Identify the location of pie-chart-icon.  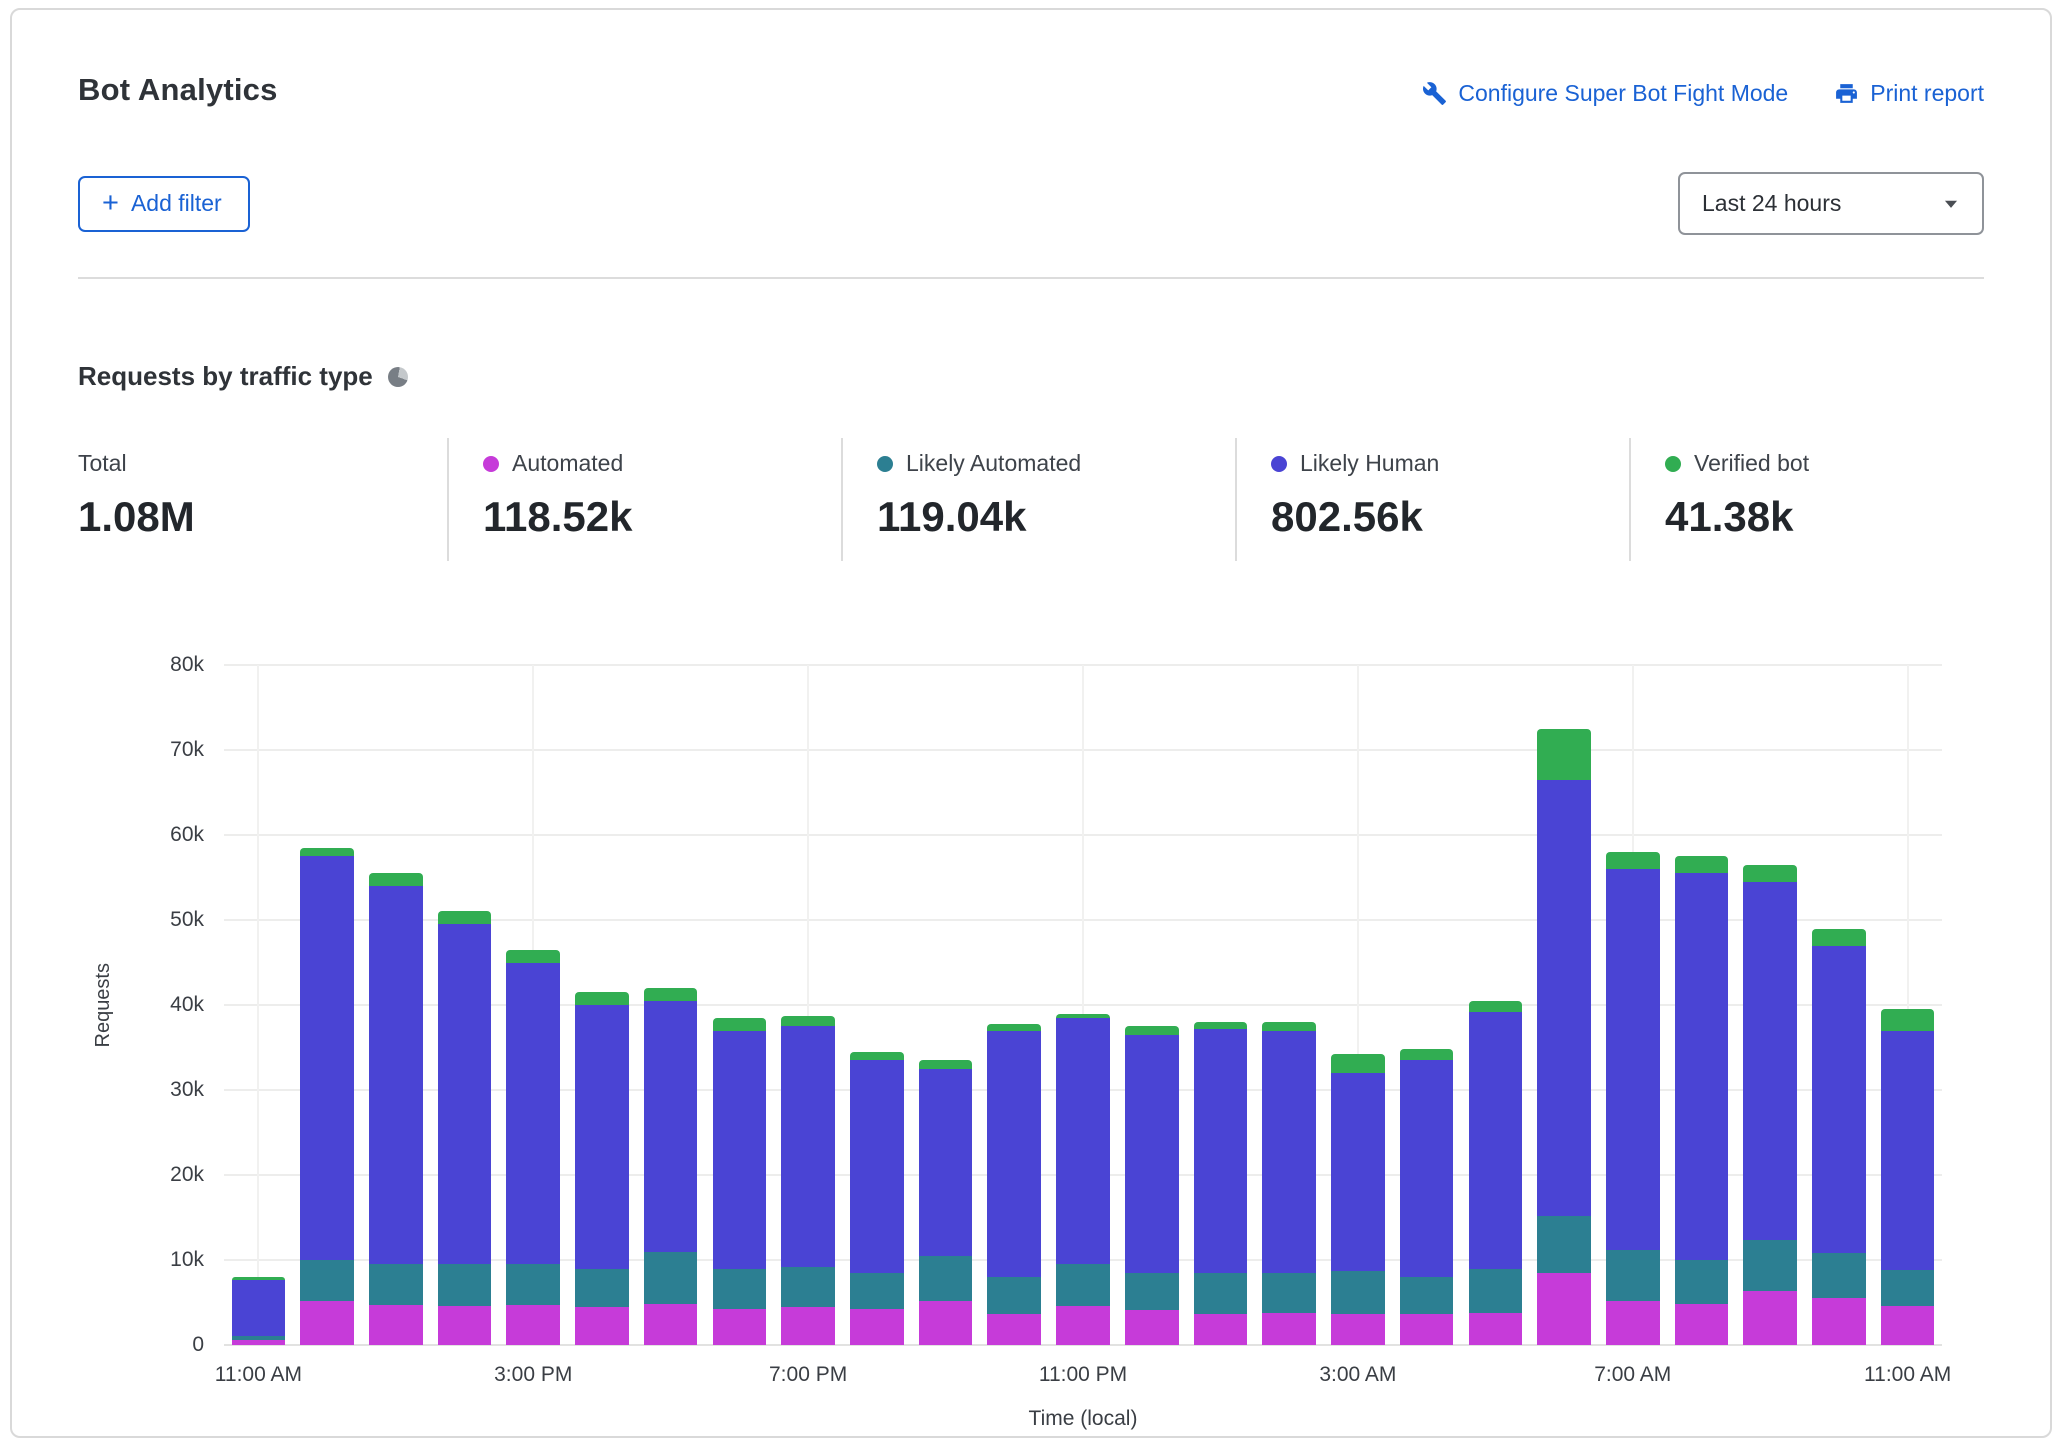
(397, 376).